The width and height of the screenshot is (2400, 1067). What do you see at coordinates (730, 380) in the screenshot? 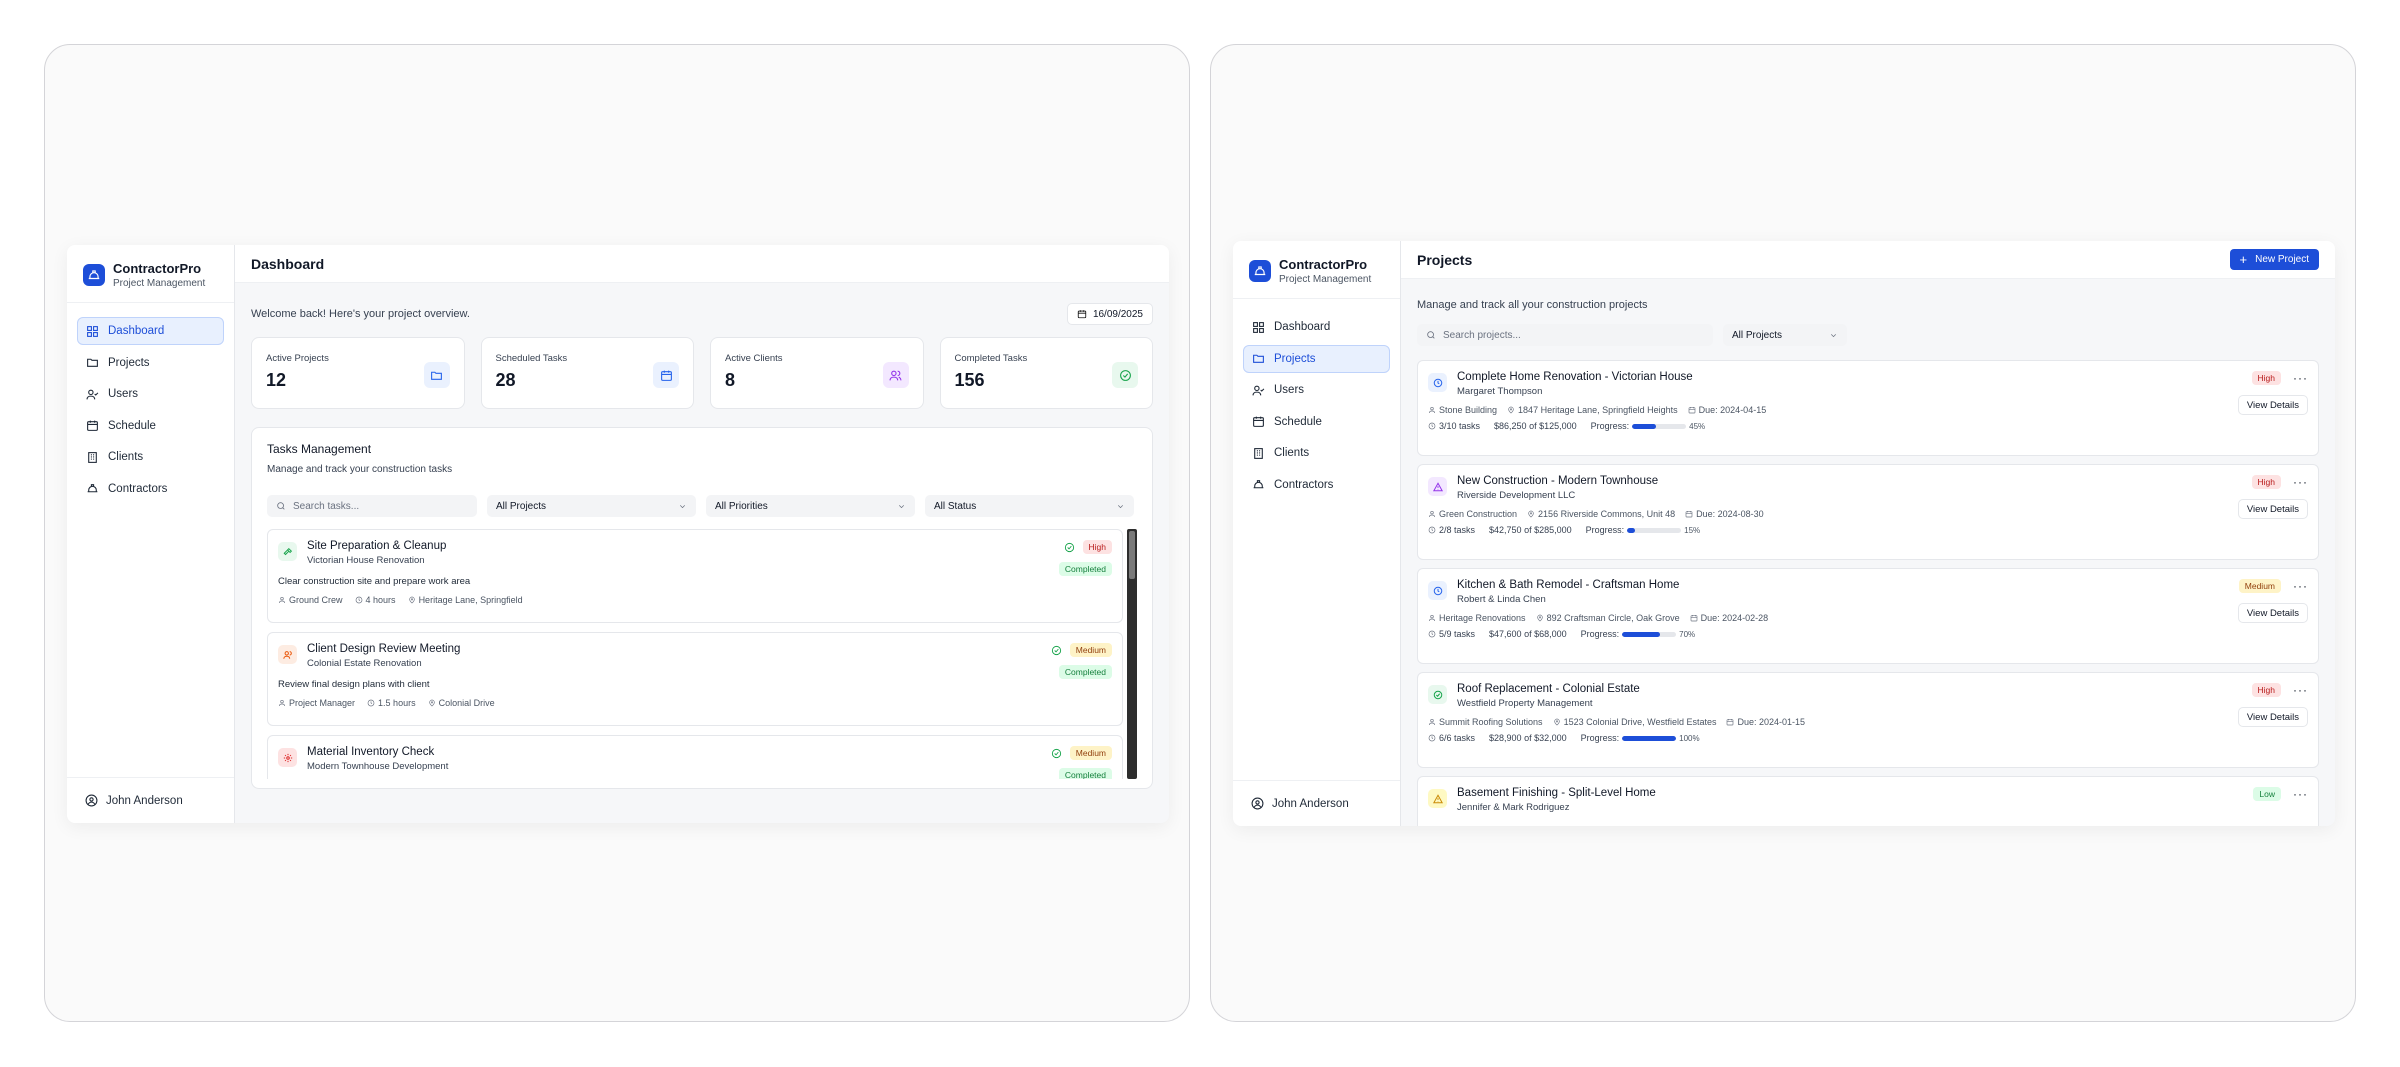
I see `stat-value: 8` at bounding box center [730, 380].